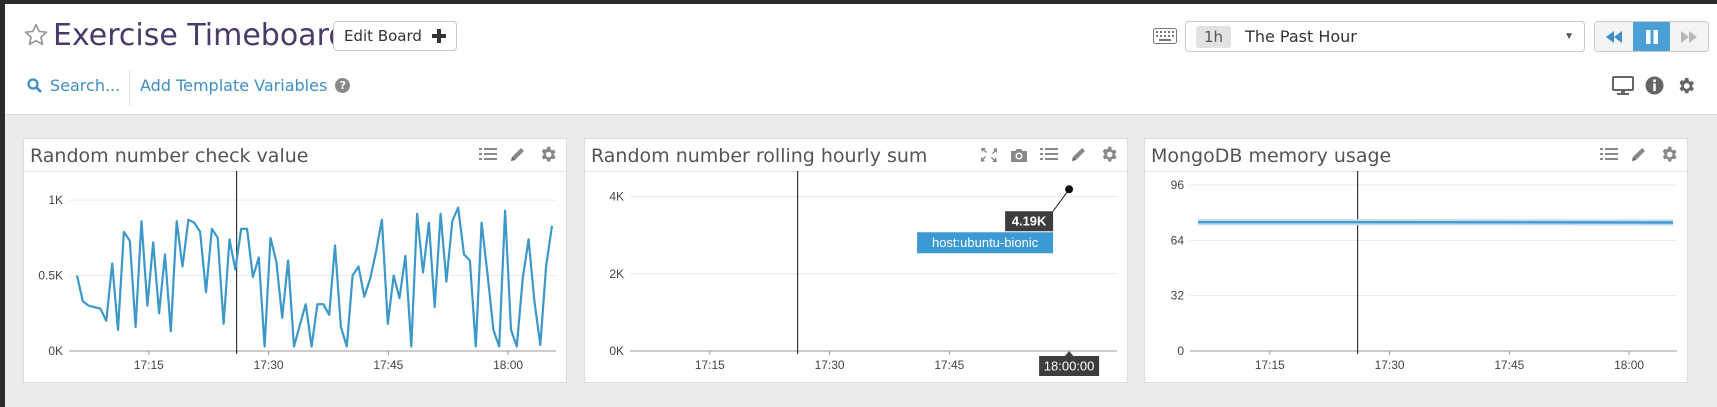 The width and height of the screenshot is (1717, 407). I want to click on y-tick-label: 96, so click(1178, 185).